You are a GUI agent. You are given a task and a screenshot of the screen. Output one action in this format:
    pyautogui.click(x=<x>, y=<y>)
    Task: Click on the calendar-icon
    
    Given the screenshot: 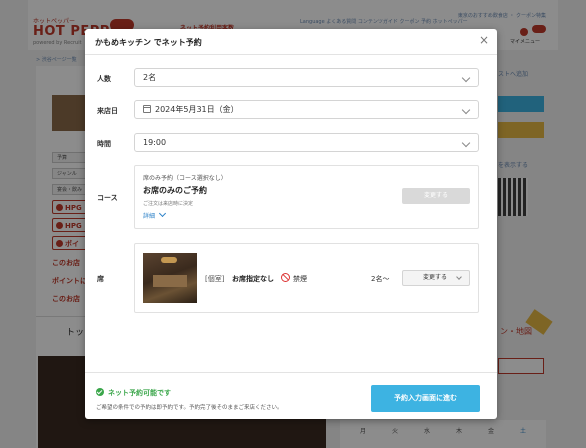 What is the action you would take?
    pyautogui.click(x=147, y=109)
    